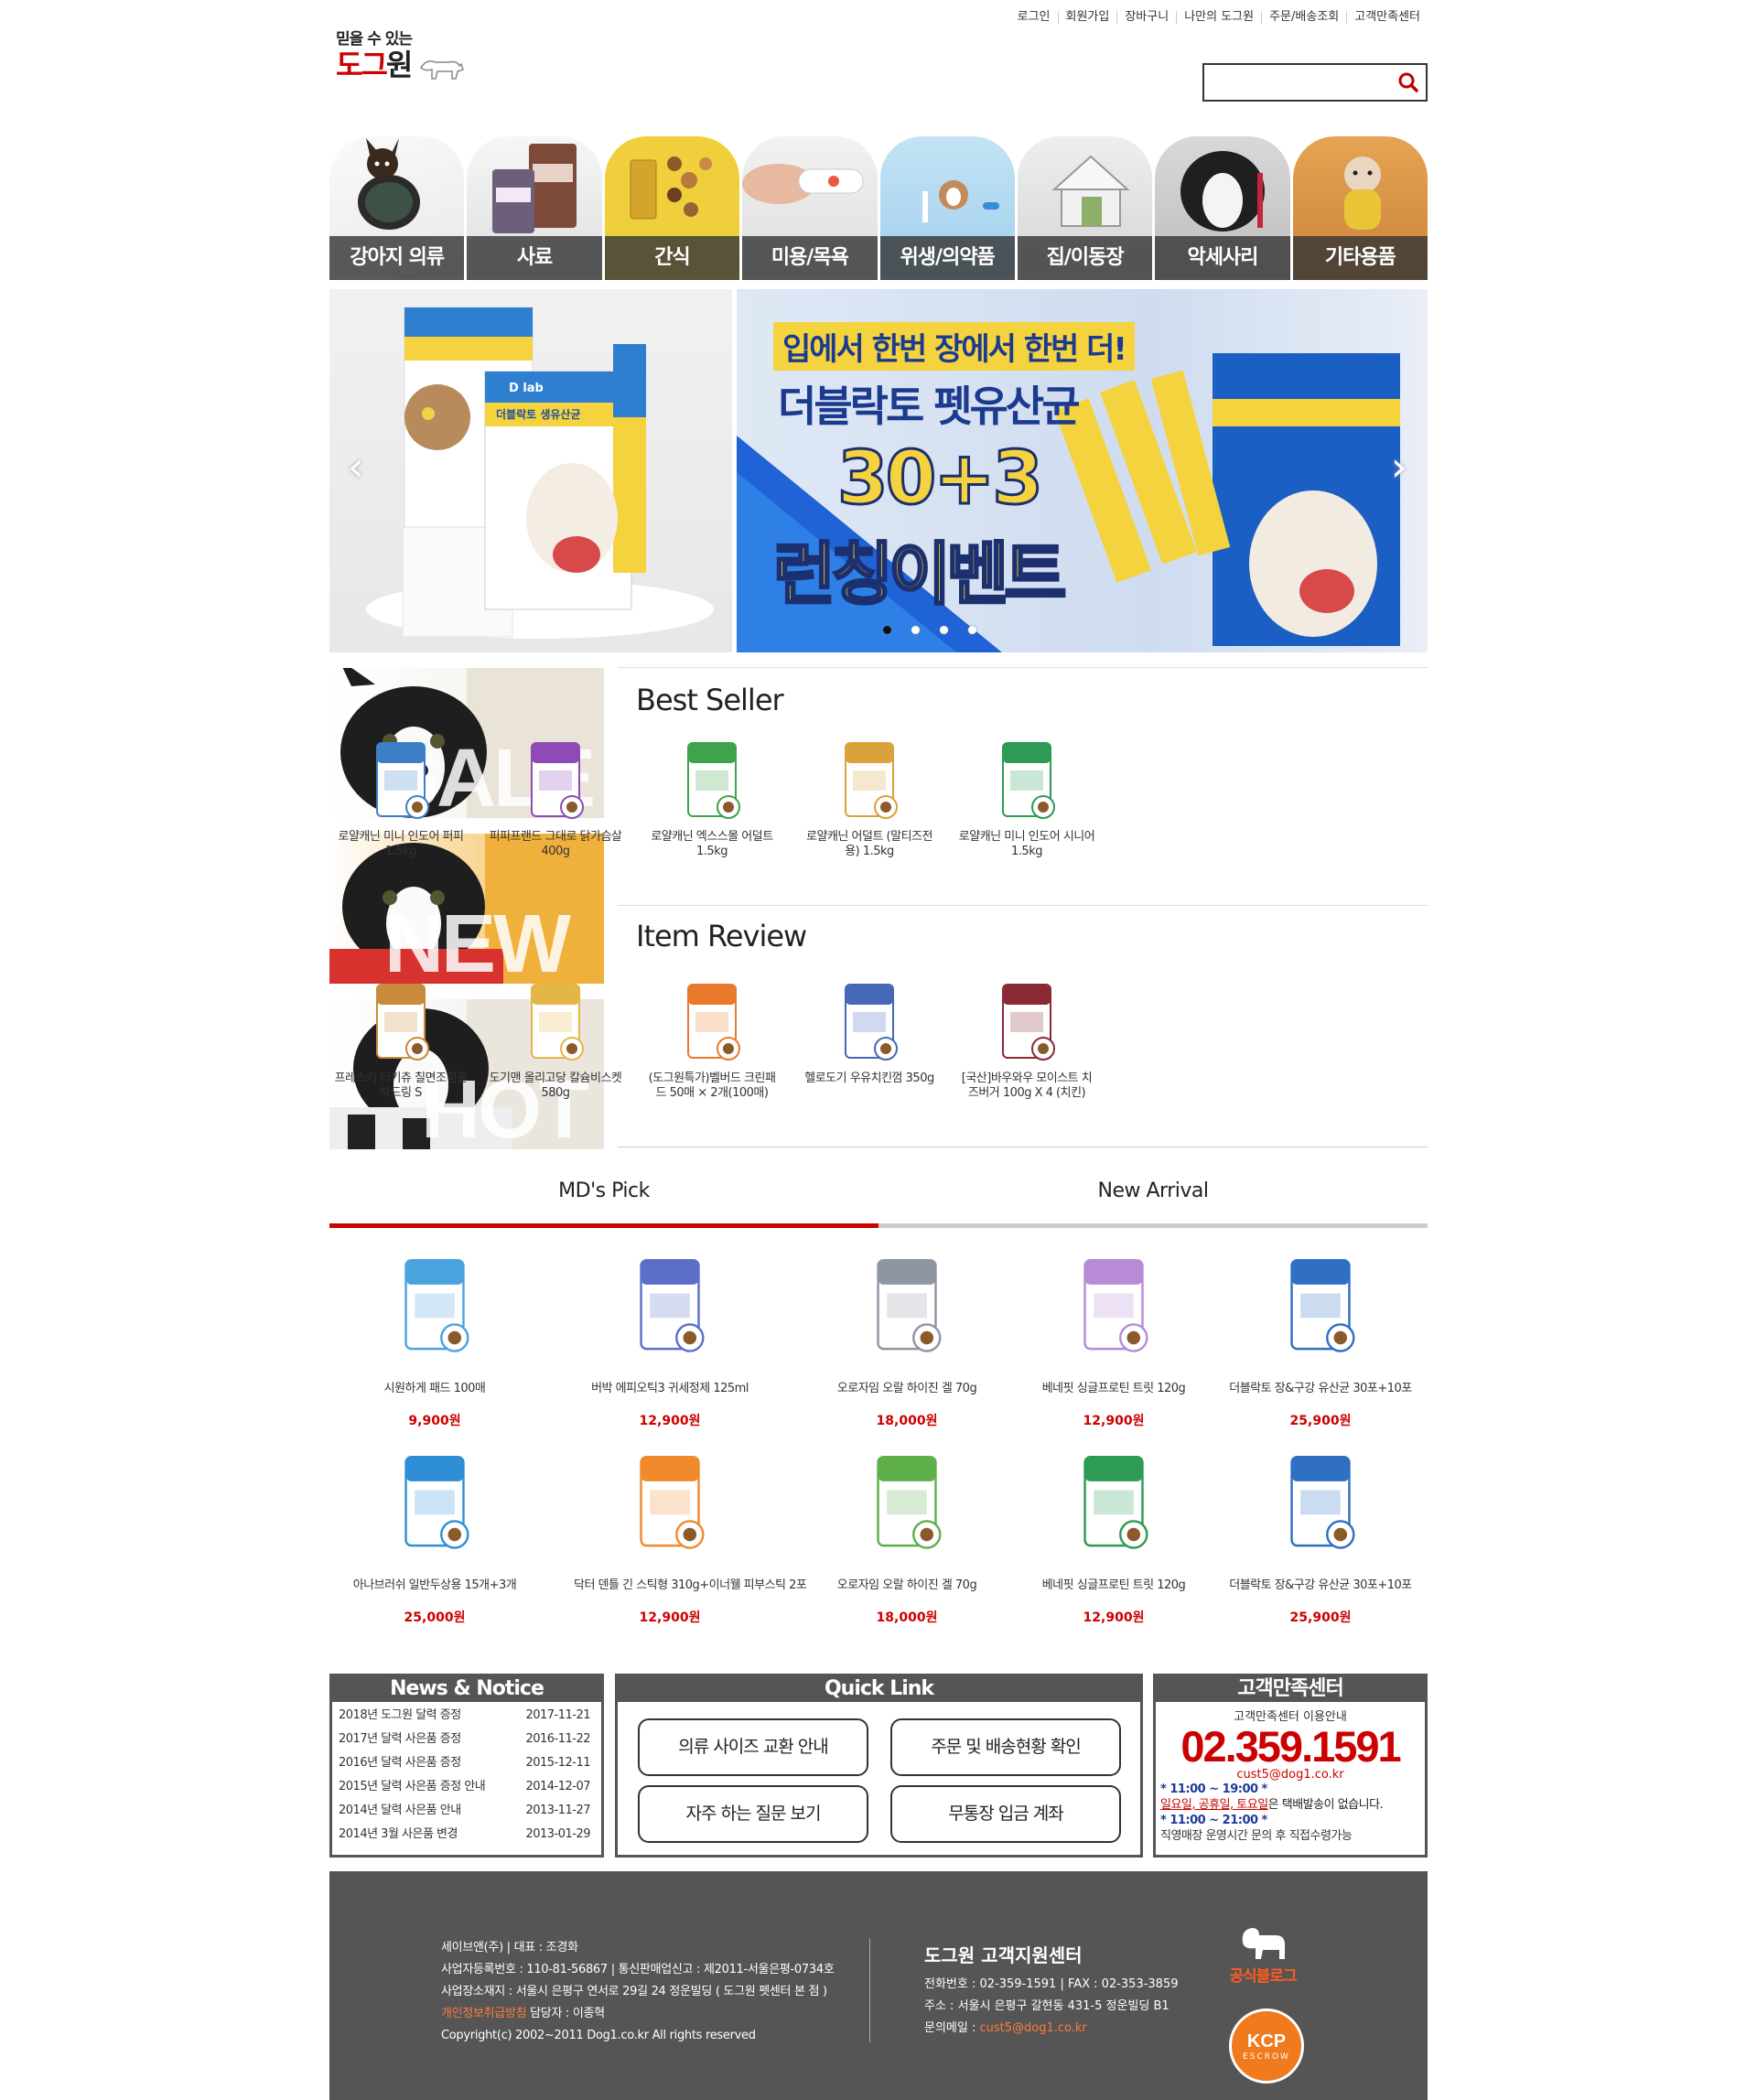 The width and height of the screenshot is (1757, 2100). I want to click on login-link: 로그인, so click(1034, 17).